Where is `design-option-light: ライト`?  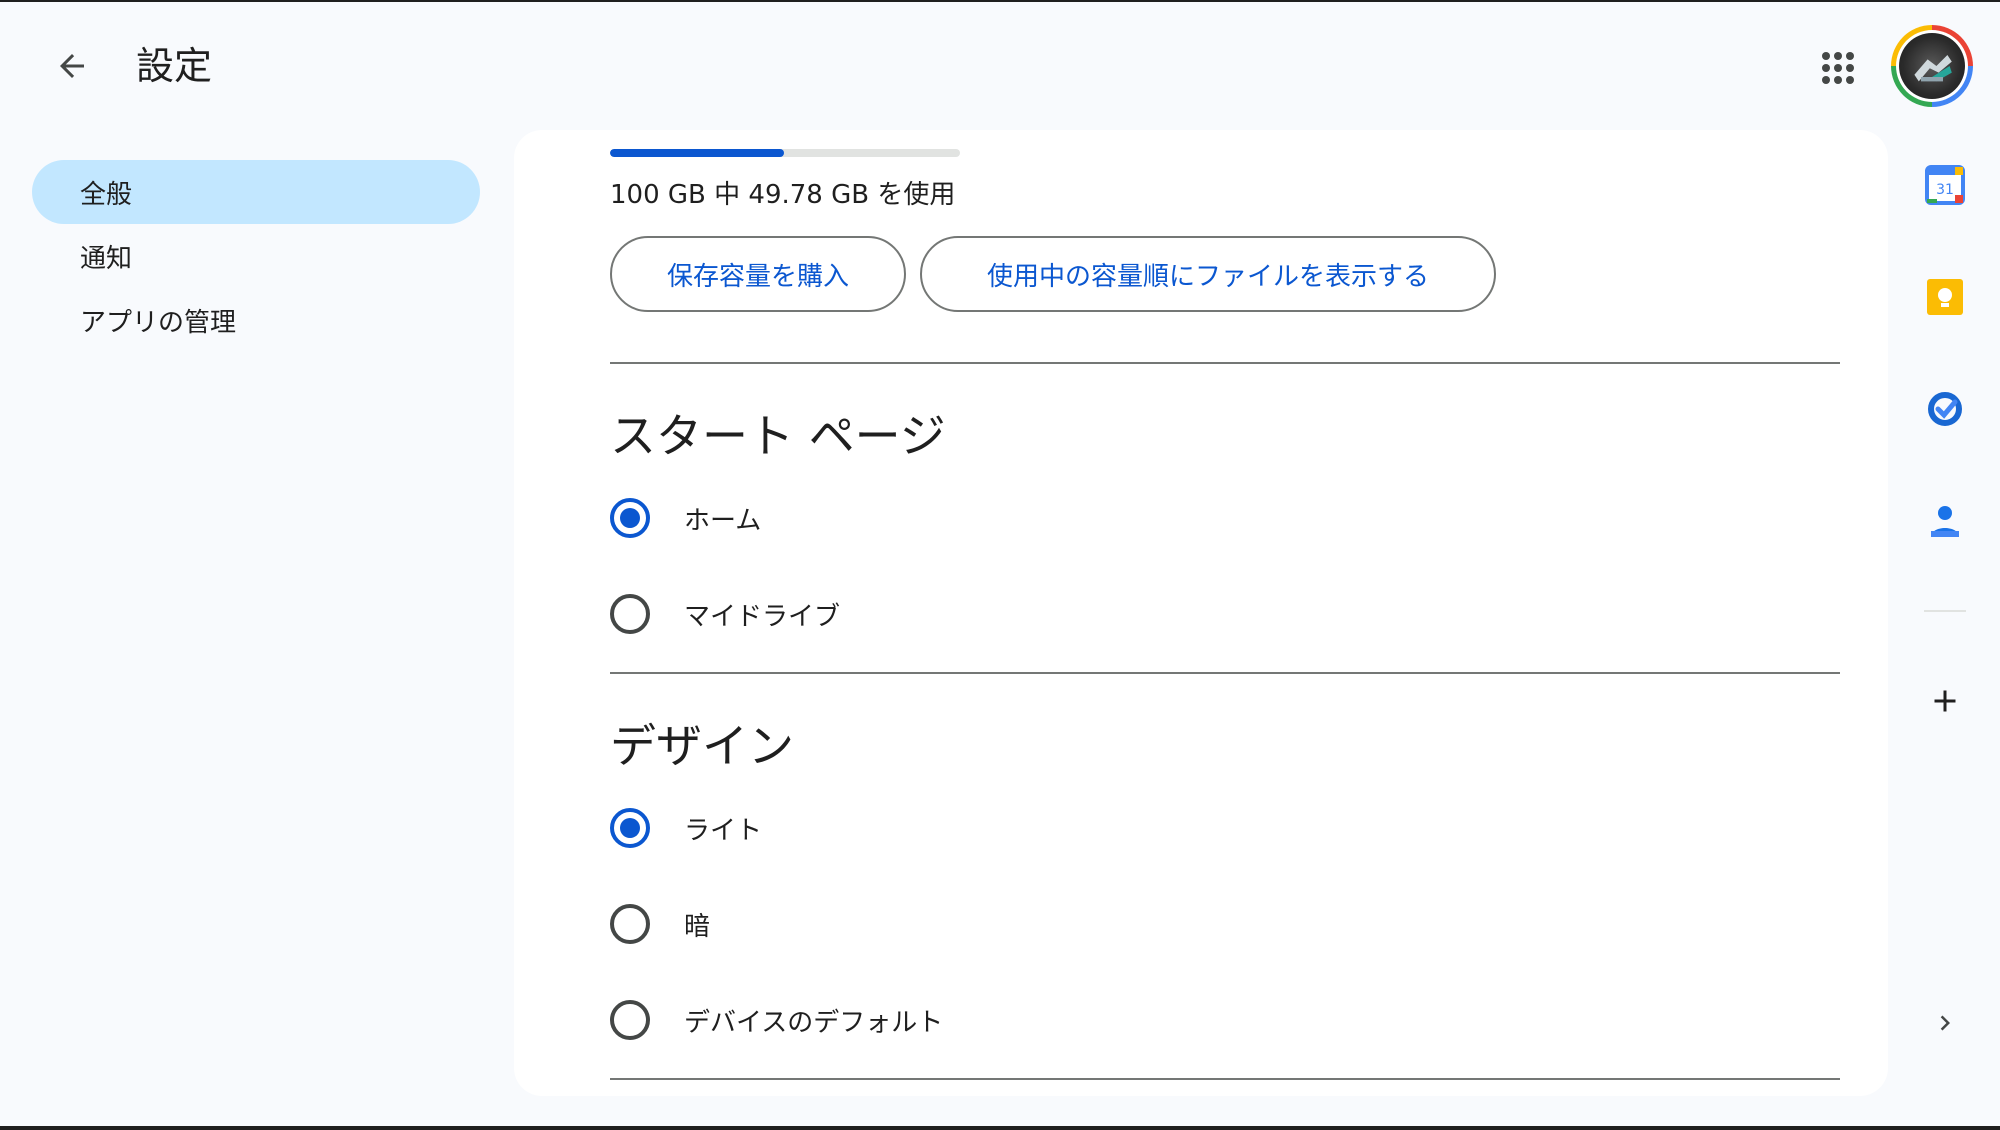 design-option-light: ライト is located at coordinates (686, 828).